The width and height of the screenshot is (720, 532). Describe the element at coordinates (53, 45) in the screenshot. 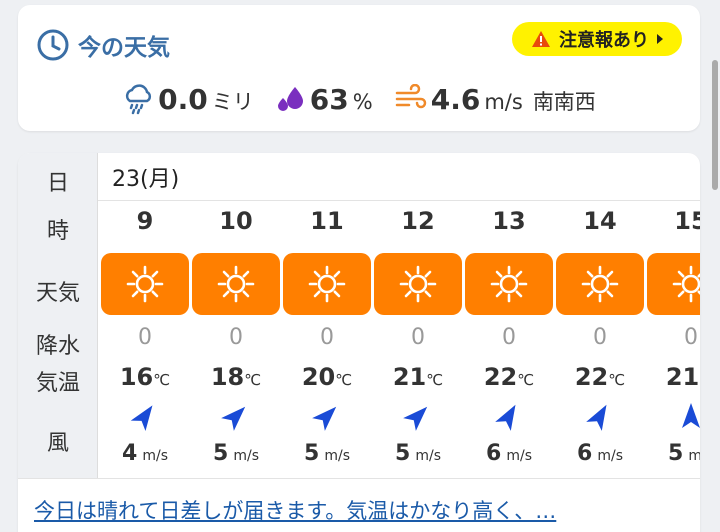

I see `clock-icon` at that location.